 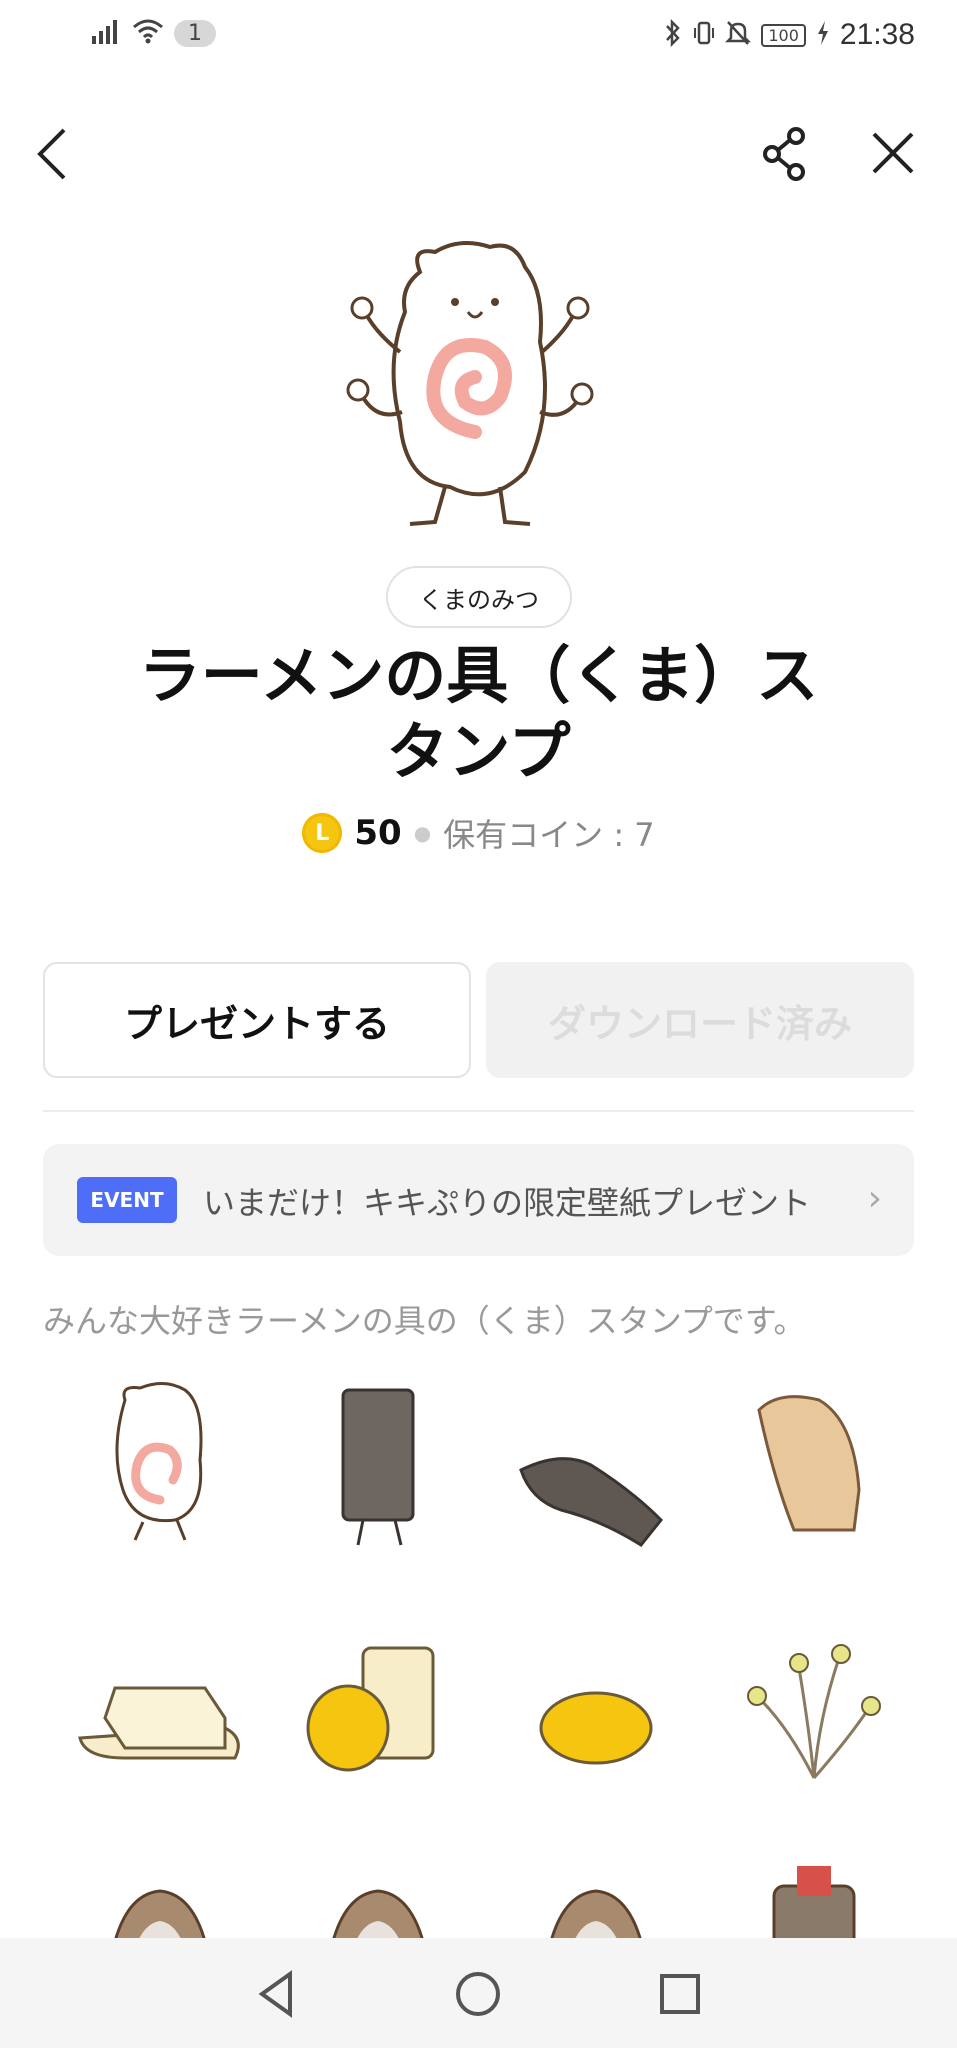 What do you see at coordinates (823, 35) in the screenshot?
I see `charging-icon` at bounding box center [823, 35].